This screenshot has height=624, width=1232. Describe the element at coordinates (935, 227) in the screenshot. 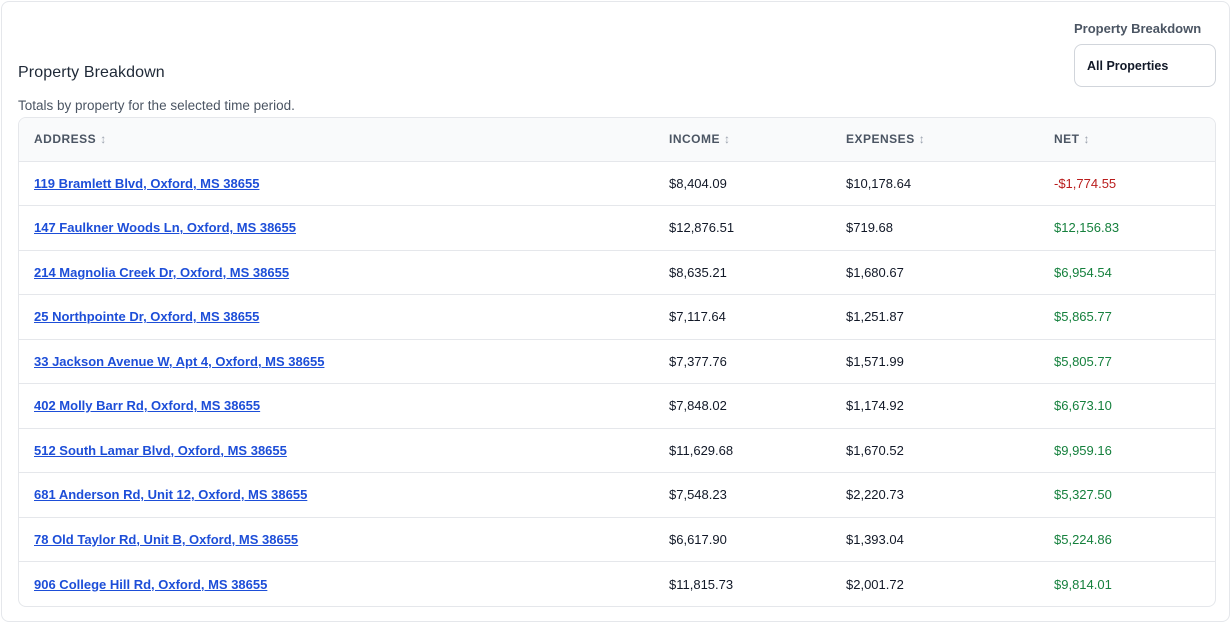

I see `expenses-cell: $719.68` at that location.